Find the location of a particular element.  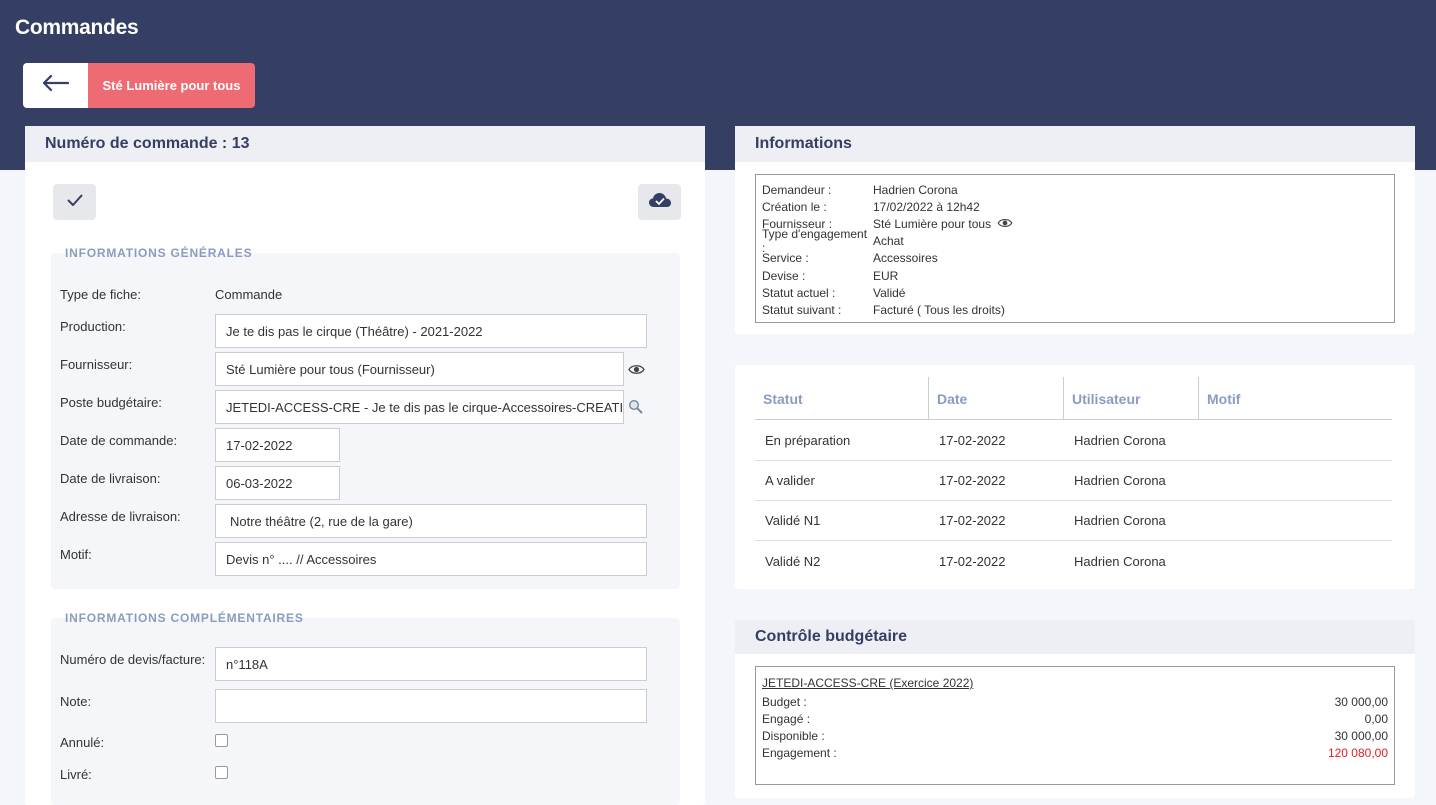

delivered-label: Livré: is located at coordinates (76, 774).